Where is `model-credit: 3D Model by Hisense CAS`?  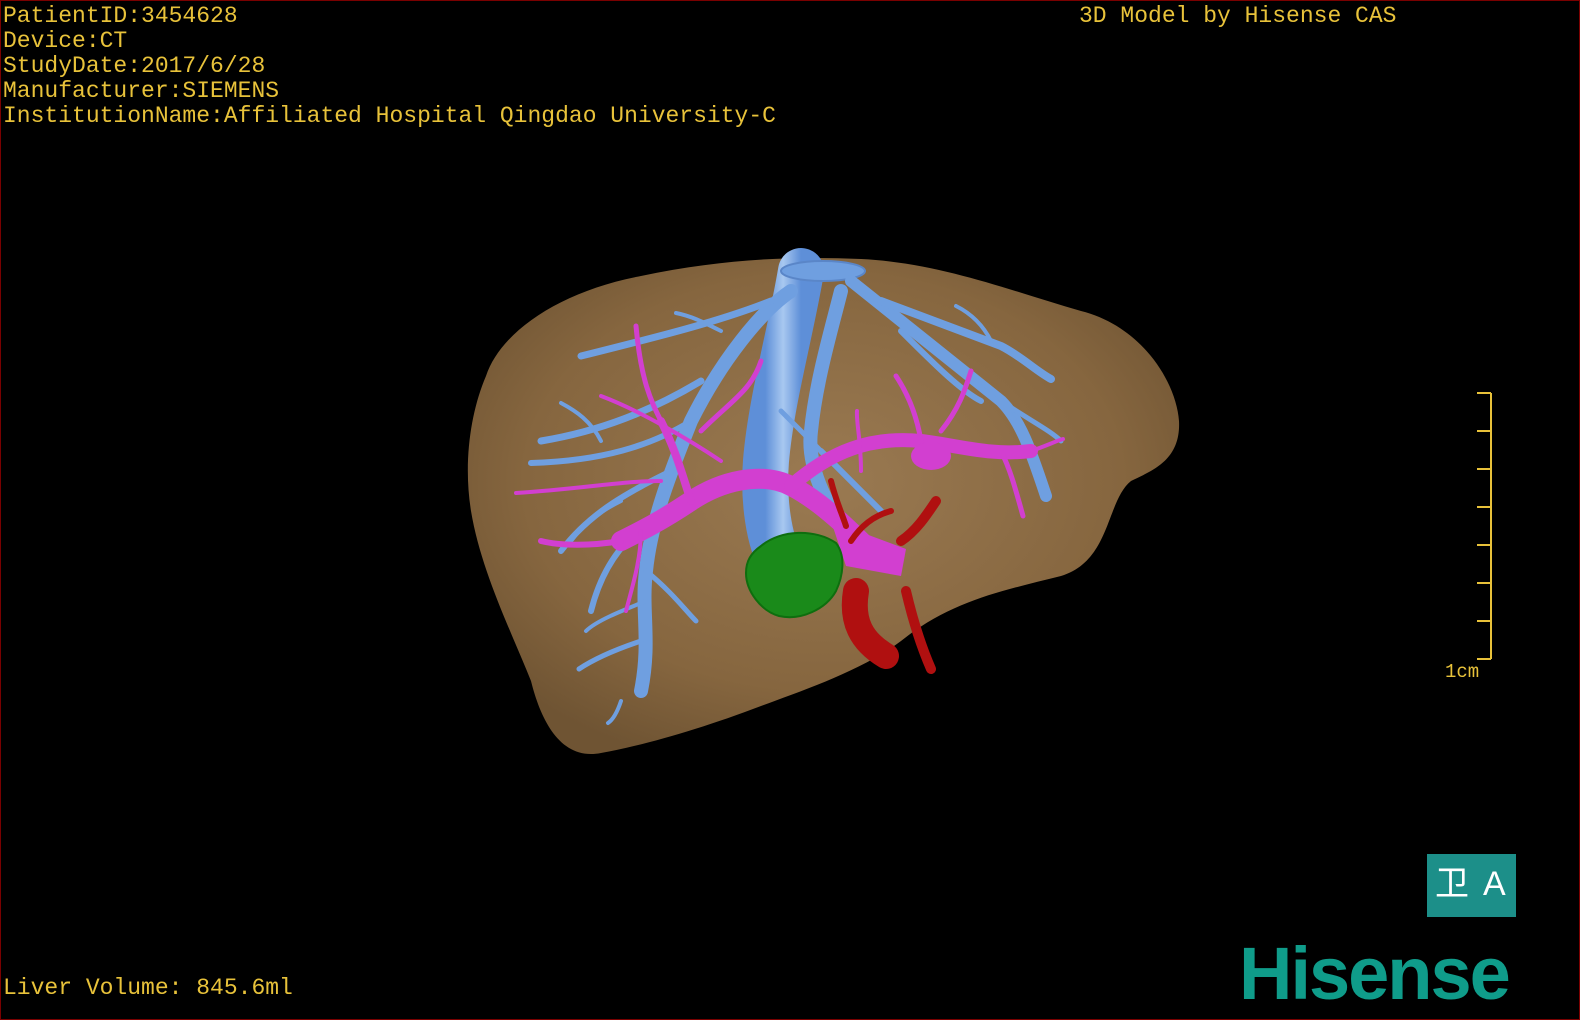 model-credit: 3D Model by Hisense CAS is located at coordinates (1238, 16).